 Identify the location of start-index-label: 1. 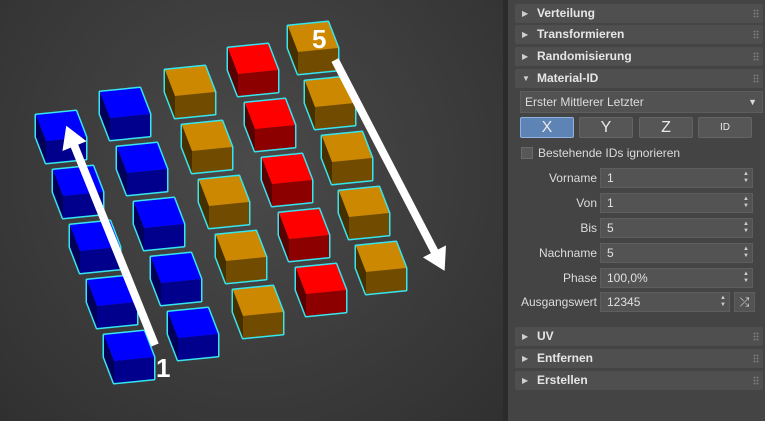
(163, 368).